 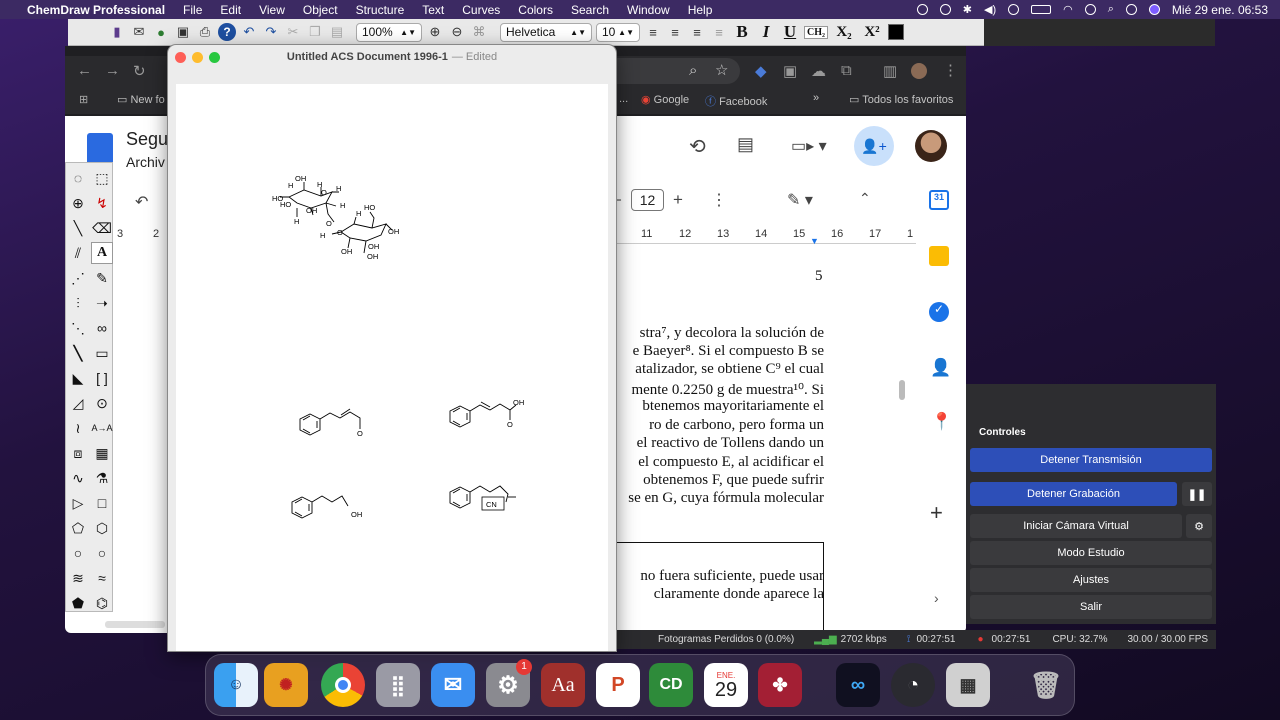 I want to click on chemdraw-icon: ●, so click(x=161, y=32).